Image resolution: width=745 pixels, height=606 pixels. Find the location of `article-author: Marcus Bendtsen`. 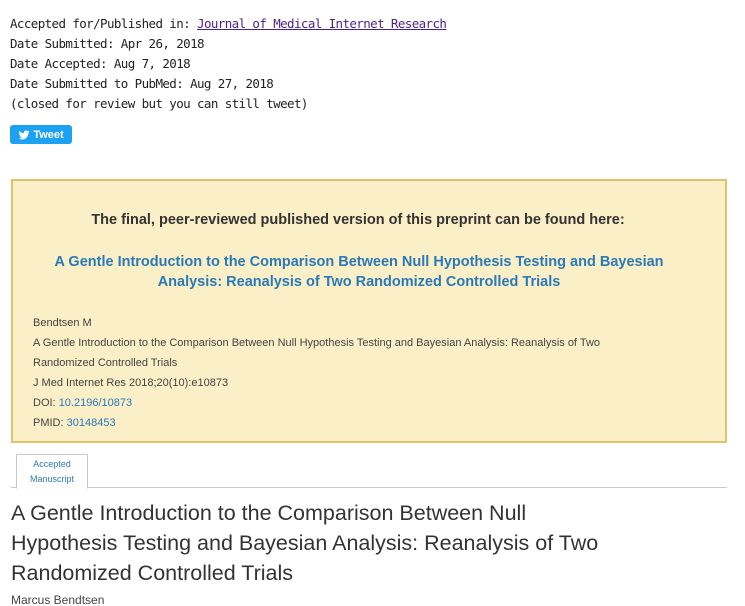

article-author: Marcus Bendtsen is located at coordinates (58, 599).